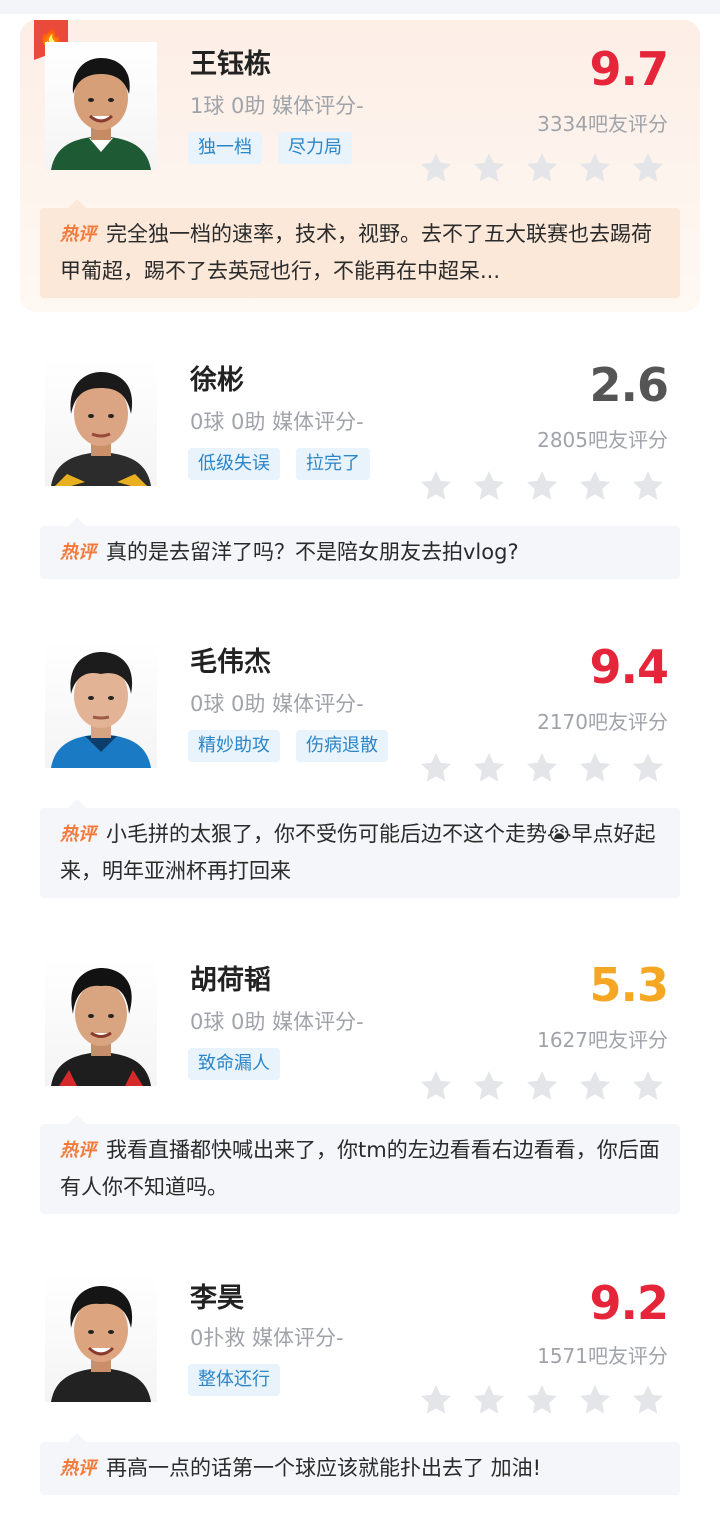  I want to click on top-strip, so click(360, 7).